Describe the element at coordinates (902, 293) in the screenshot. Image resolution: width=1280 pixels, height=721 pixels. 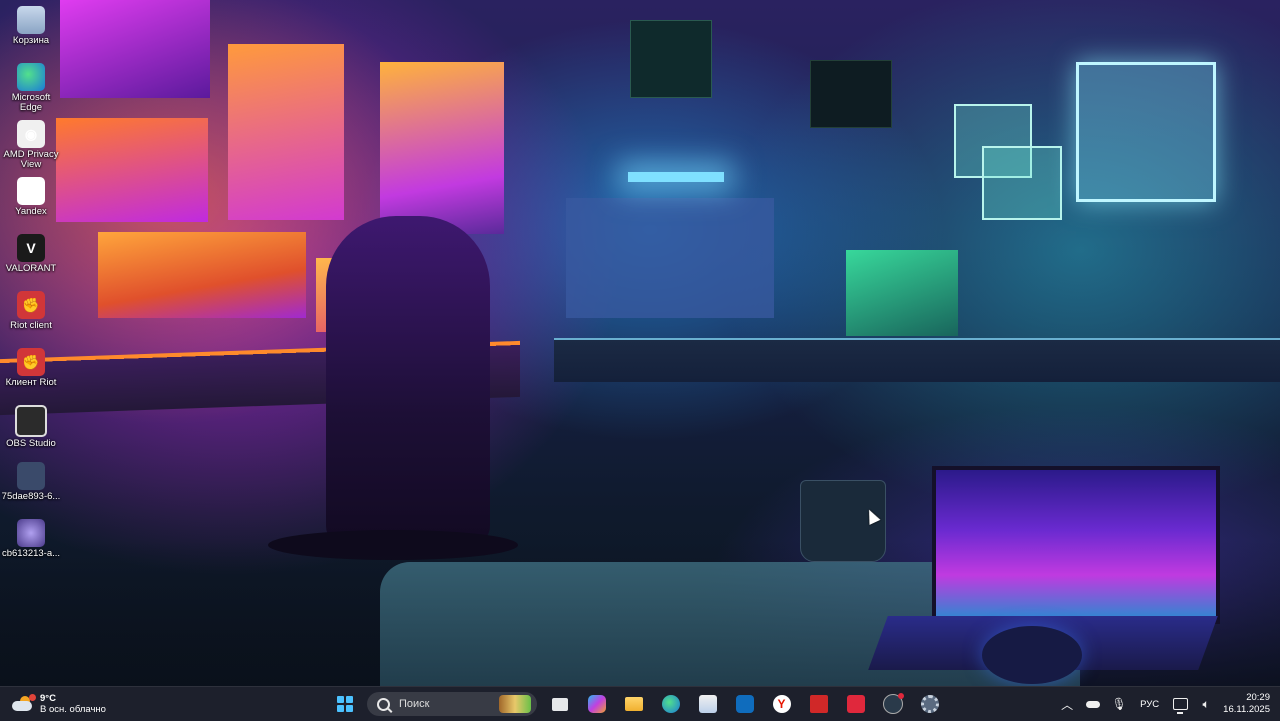
I see `wallpaper-pc` at that location.